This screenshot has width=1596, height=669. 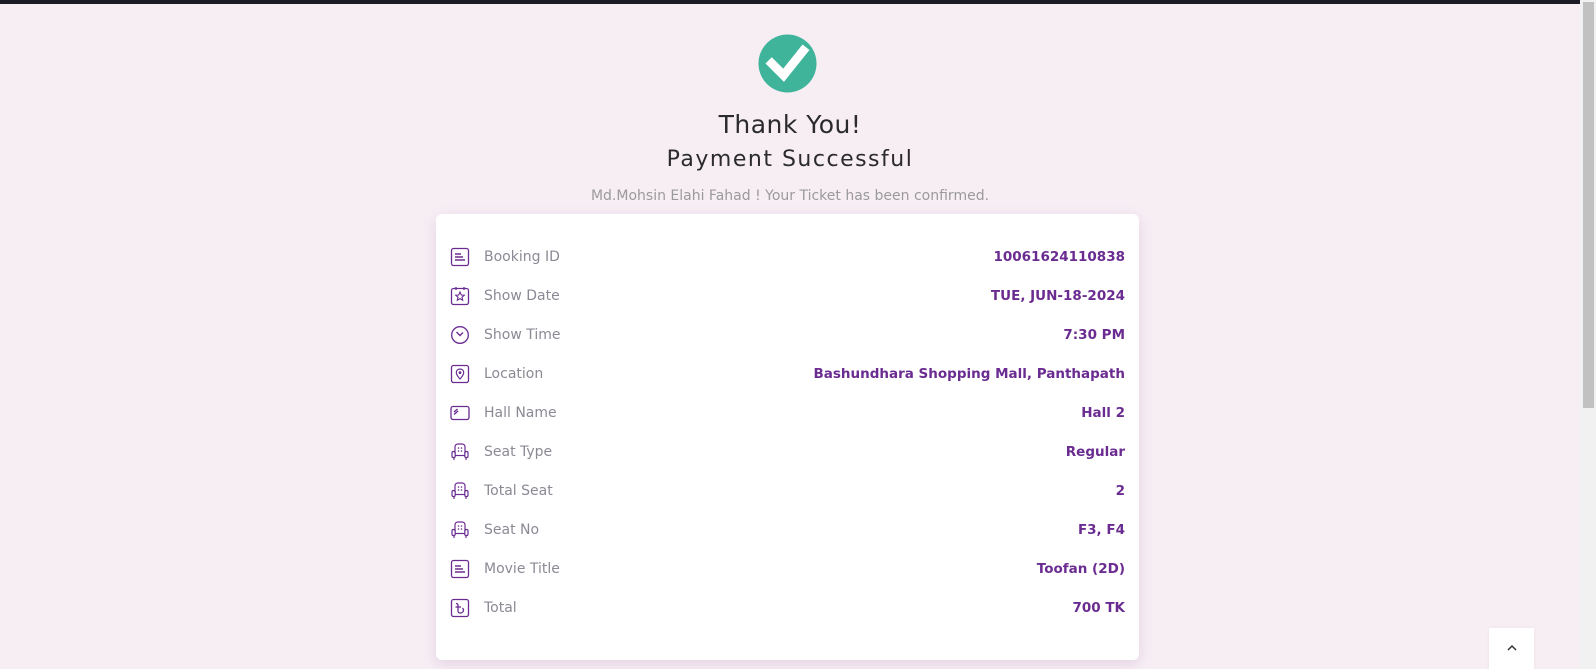 What do you see at coordinates (787, 257) in the screenshot?
I see `row-booking-id: Booking ID 10061624110838` at bounding box center [787, 257].